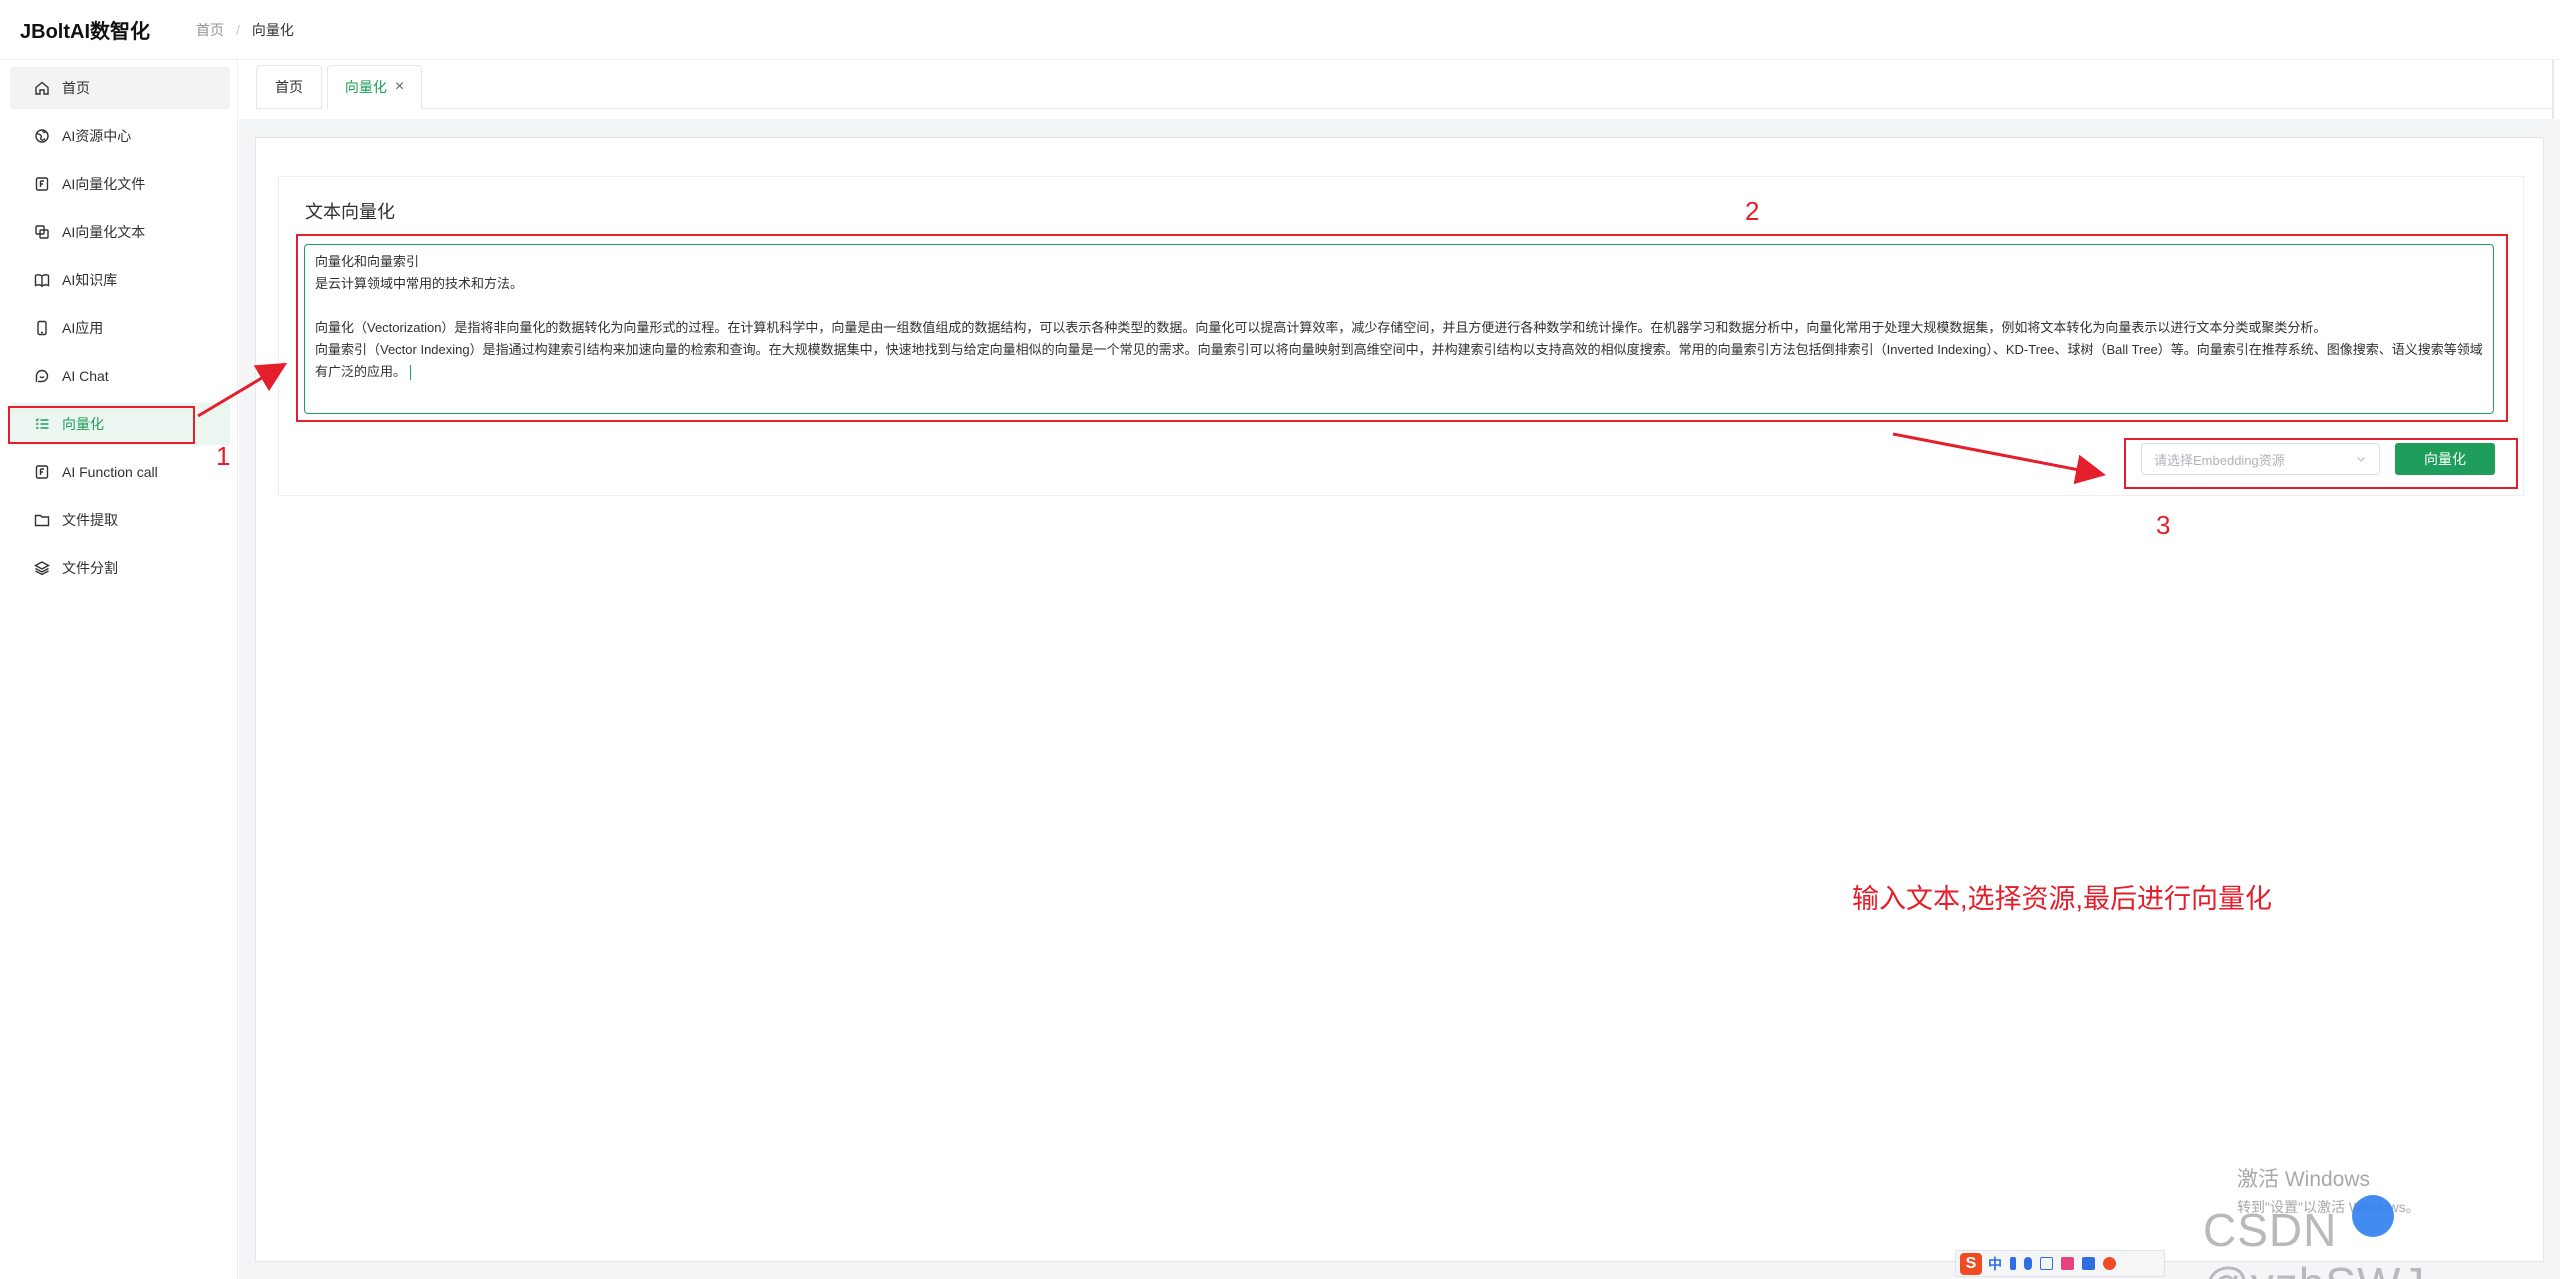  What do you see at coordinates (120, 88) in the screenshot?
I see `sidebar-item-home: 首页` at bounding box center [120, 88].